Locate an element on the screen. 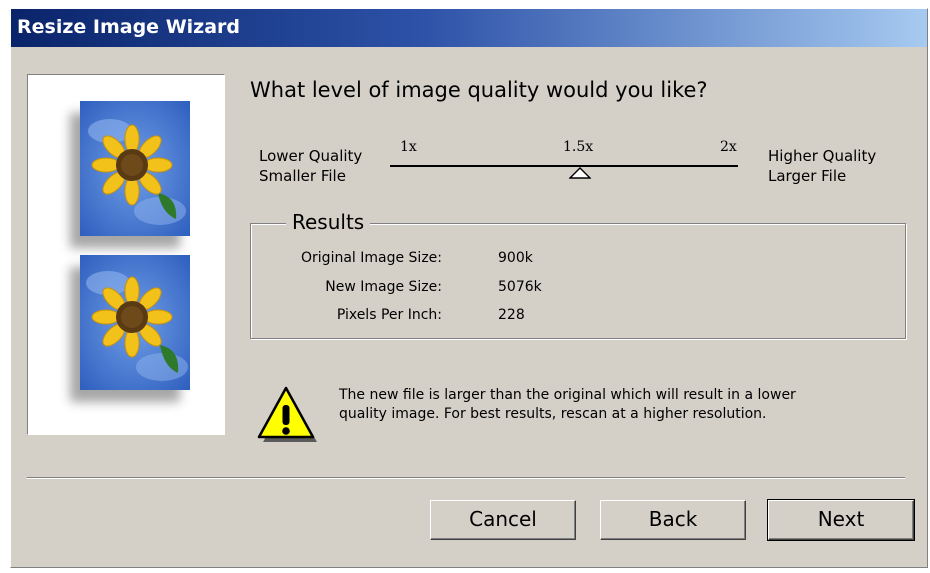 Image resolution: width=930 pixels, height=573 pixels. pixels-per-inch-label: Pixels Per Inch: is located at coordinates (389, 315).